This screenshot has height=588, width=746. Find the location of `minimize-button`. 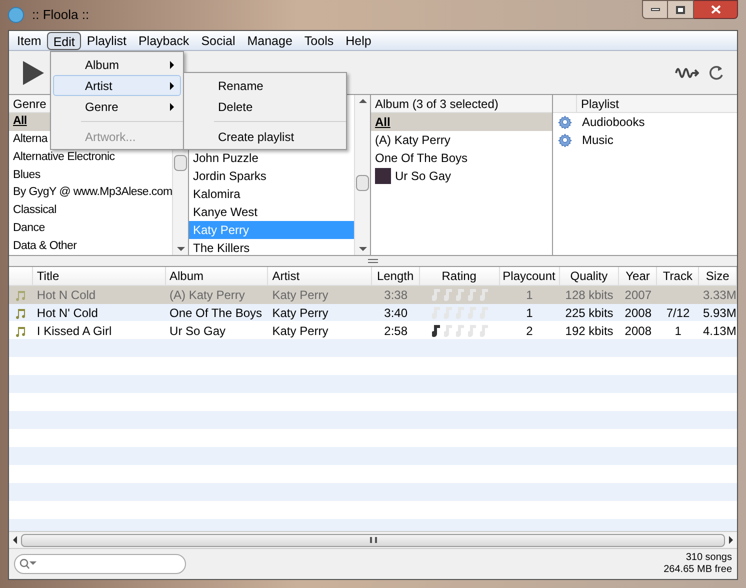

minimize-button is located at coordinates (655, 9).